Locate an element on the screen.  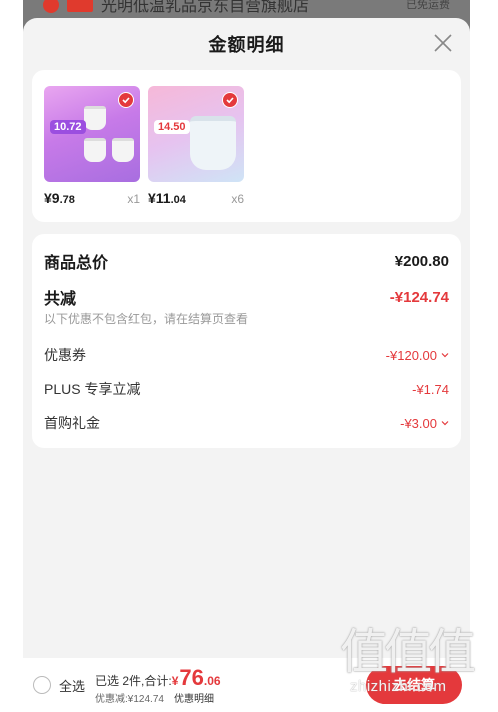
discount-value: -¥120.00 is located at coordinates (417, 355).